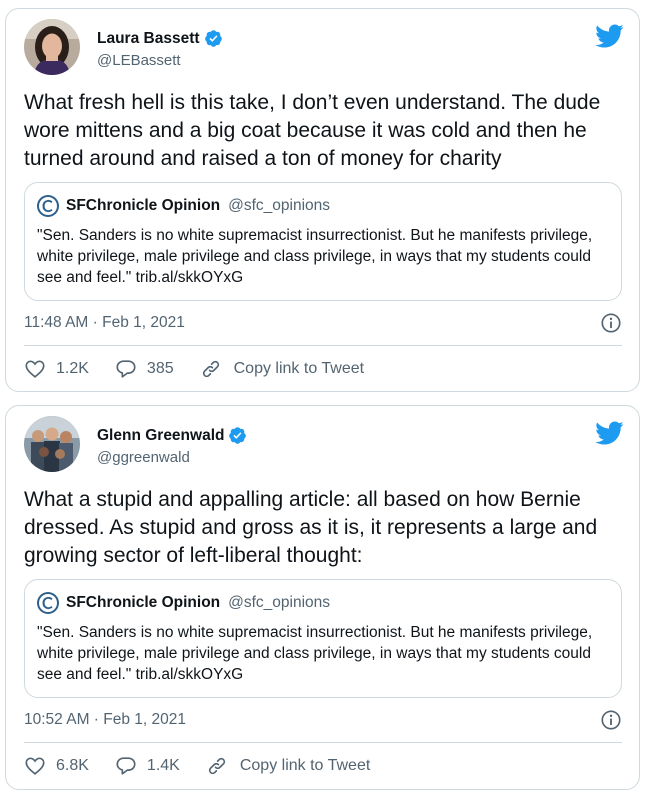 The image size is (650, 800). What do you see at coordinates (143, 457) in the screenshot?
I see `author-handle: @ggreenwald` at bounding box center [143, 457].